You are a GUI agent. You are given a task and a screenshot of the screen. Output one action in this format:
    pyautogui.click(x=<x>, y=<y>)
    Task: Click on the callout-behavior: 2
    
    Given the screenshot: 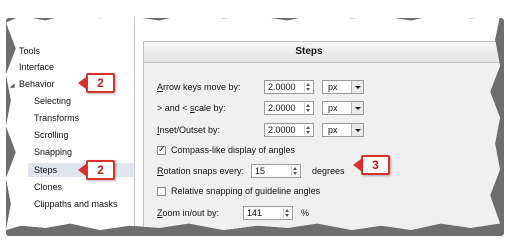 What is the action you would take?
    pyautogui.click(x=100, y=83)
    